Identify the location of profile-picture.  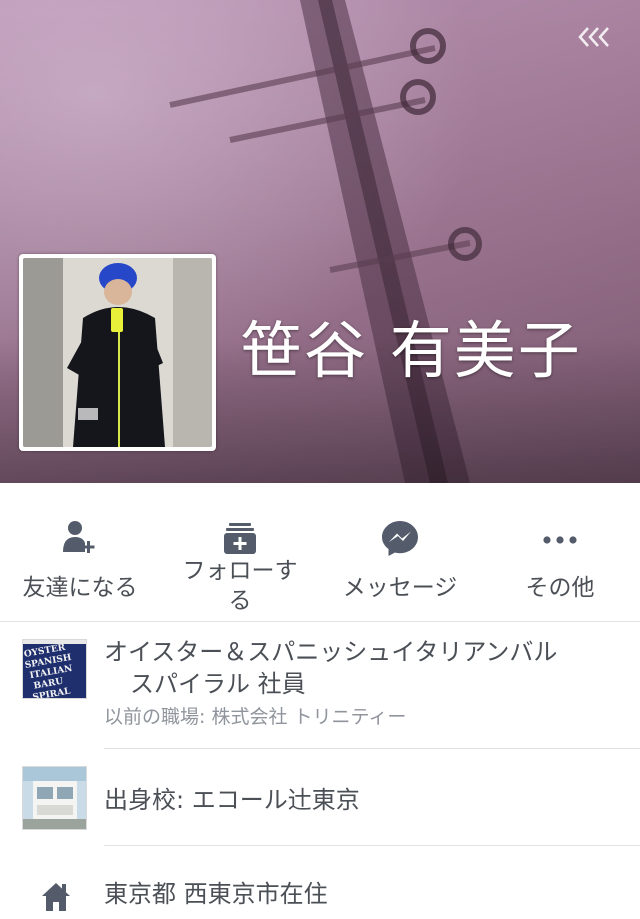
(117, 352).